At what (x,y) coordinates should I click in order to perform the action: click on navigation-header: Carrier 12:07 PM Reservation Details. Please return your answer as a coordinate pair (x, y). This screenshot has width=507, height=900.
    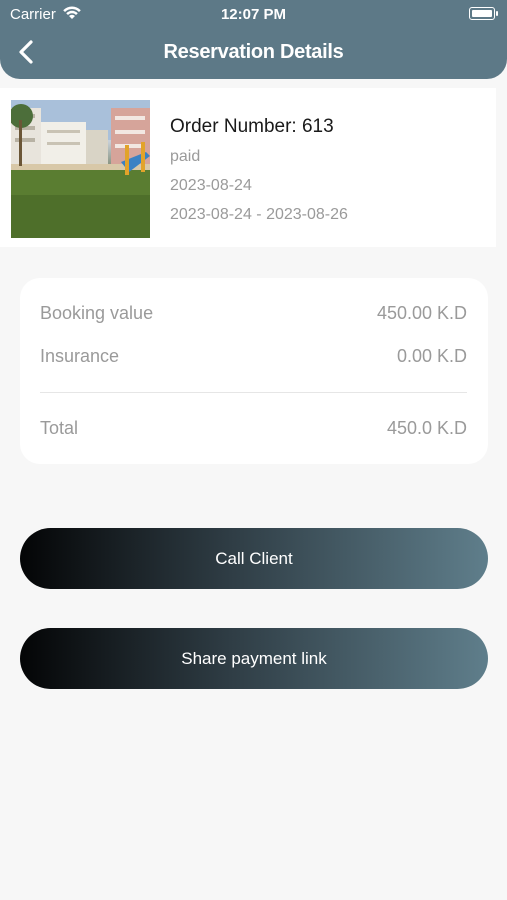
    Looking at the image, I should click on (253, 39).